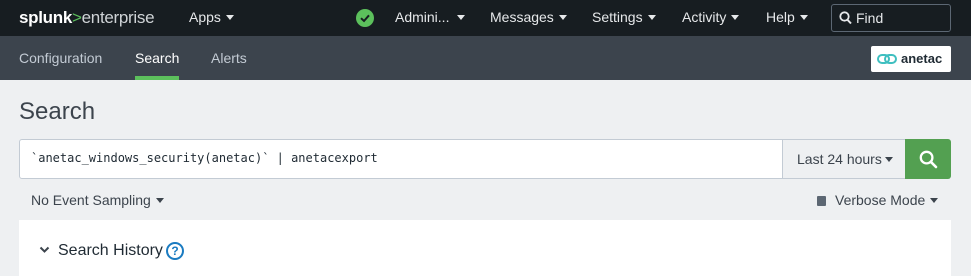  What do you see at coordinates (60, 58) in the screenshot?
I see `tab-configuration: Configuration` at bounding box center [60, 58].